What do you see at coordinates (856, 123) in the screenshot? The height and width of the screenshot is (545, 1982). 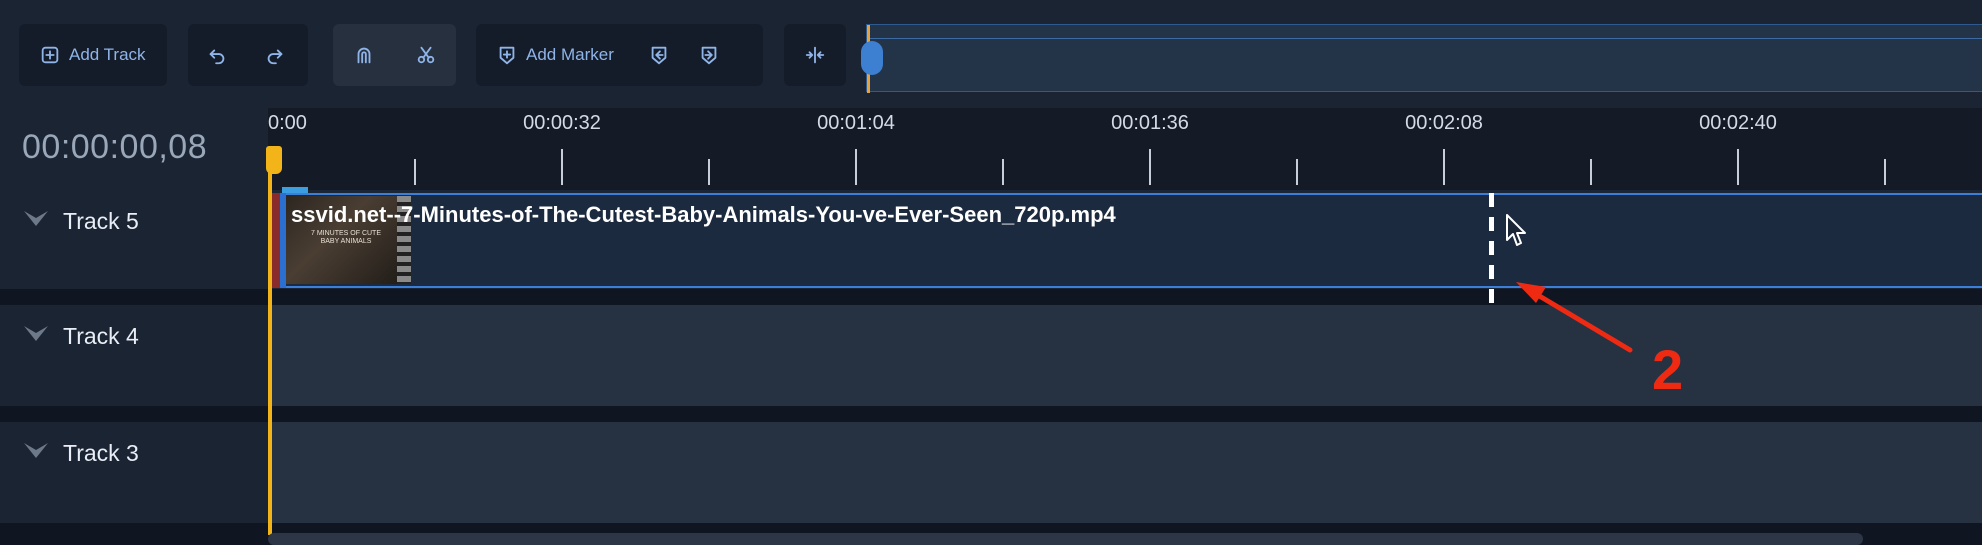 I see `ruler-label: 00:01:04` at bounding box center [856, 123].